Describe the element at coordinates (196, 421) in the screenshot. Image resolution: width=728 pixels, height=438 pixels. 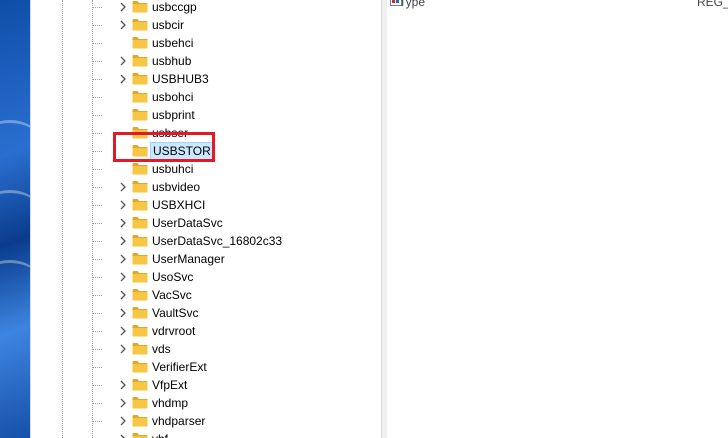
I see `tree-item: vhdparser` at that location.